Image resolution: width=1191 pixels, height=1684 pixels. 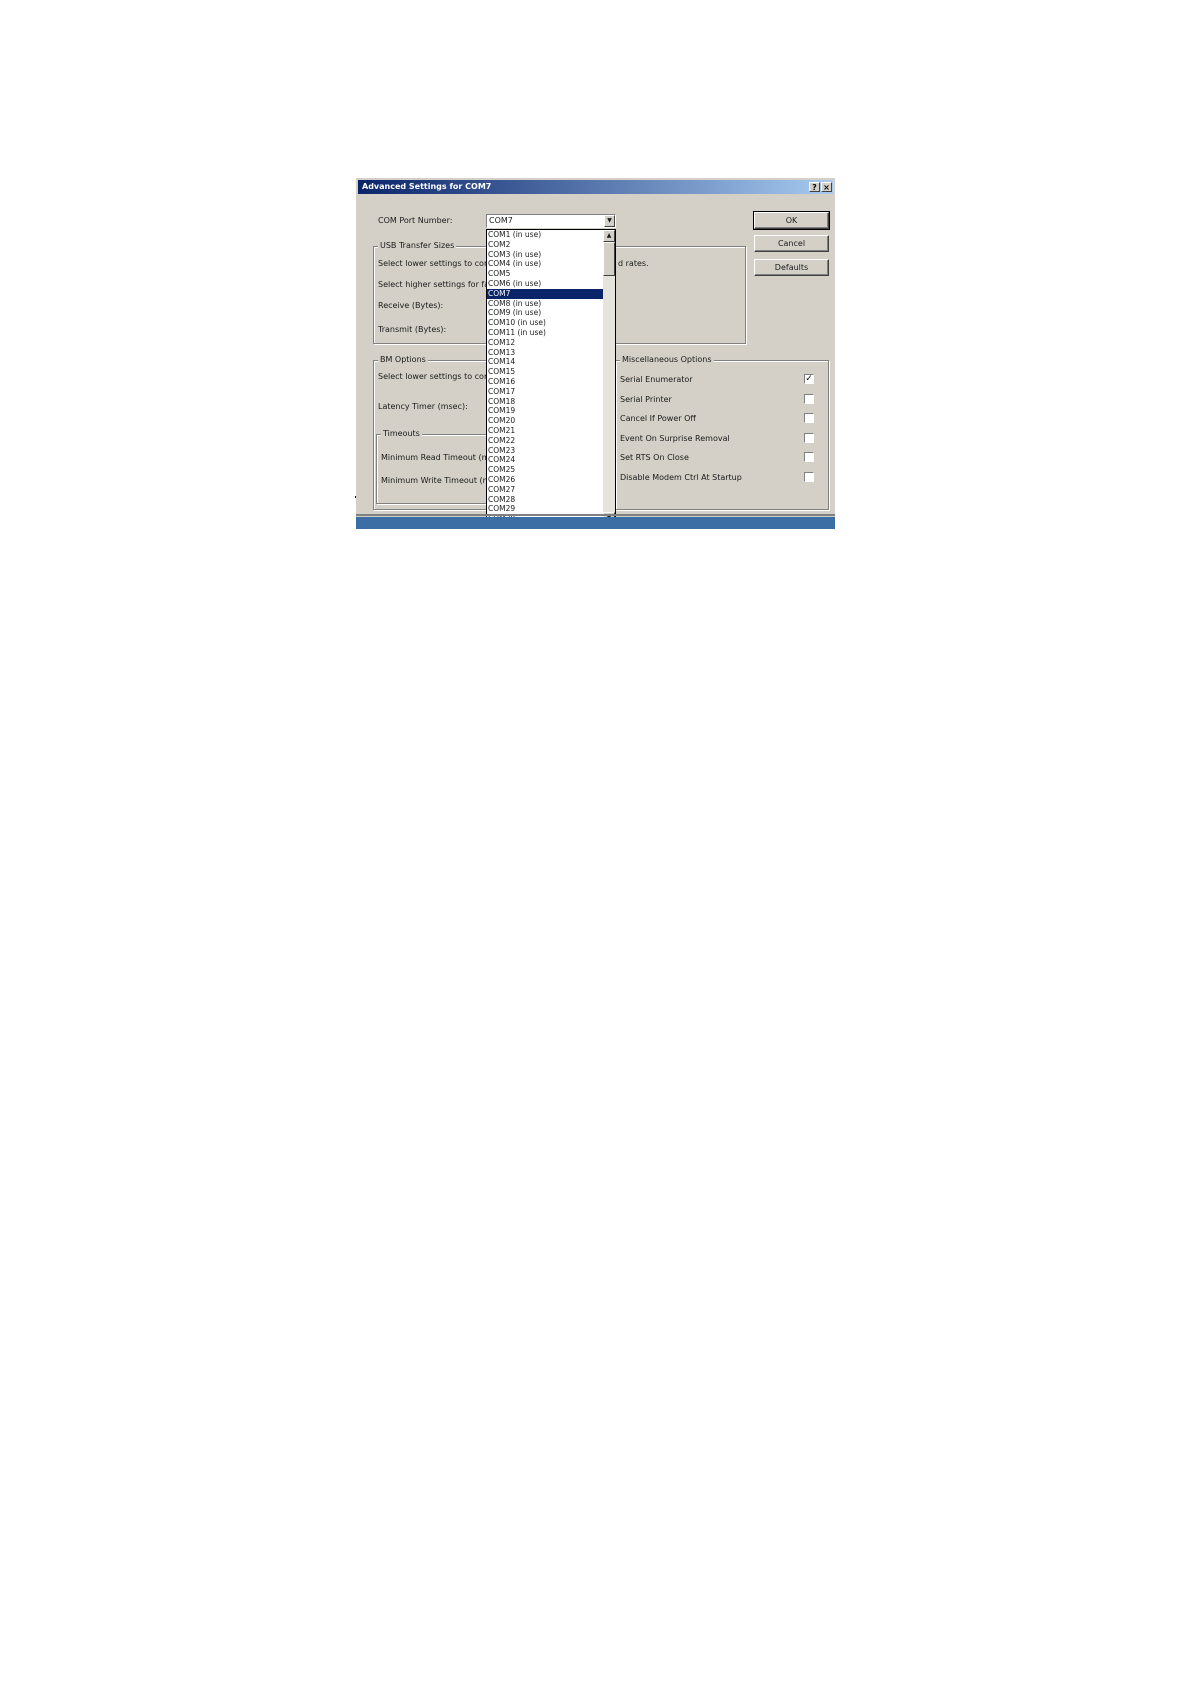 What do you see at coordinates (545, 421) in the screenshot?
I see `com-port-option: COM20` at bounding box center [545, 421].